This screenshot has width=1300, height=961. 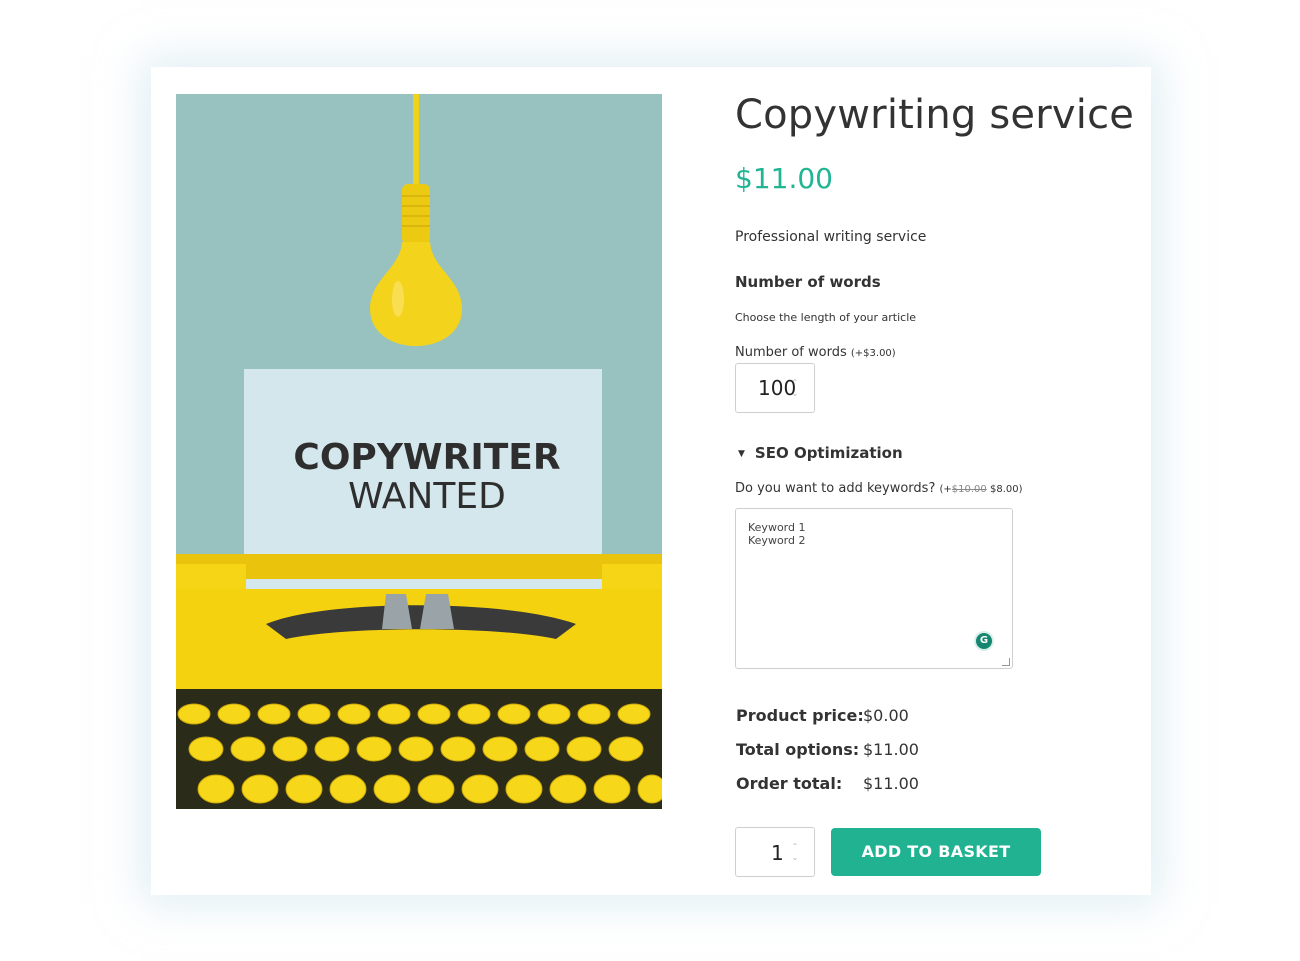 What do you see at coordinates (984, 641) in the screenshot?
I see `grammarly-icon: G` at bounding box center [984, 641].